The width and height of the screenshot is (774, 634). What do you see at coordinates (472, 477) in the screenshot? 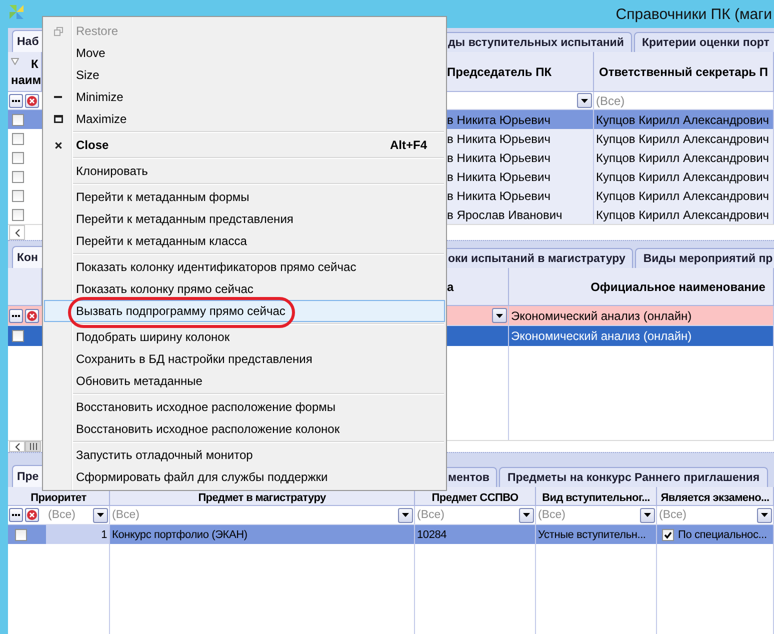
I see `tab: ментов` at bounding box center [472, 477].